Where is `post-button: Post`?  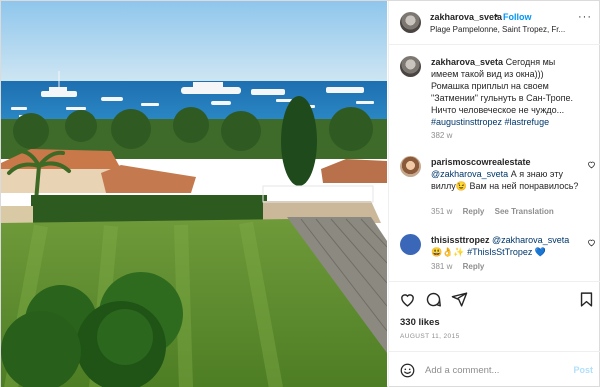 post-button: Post is located at coordinates (583, 370).